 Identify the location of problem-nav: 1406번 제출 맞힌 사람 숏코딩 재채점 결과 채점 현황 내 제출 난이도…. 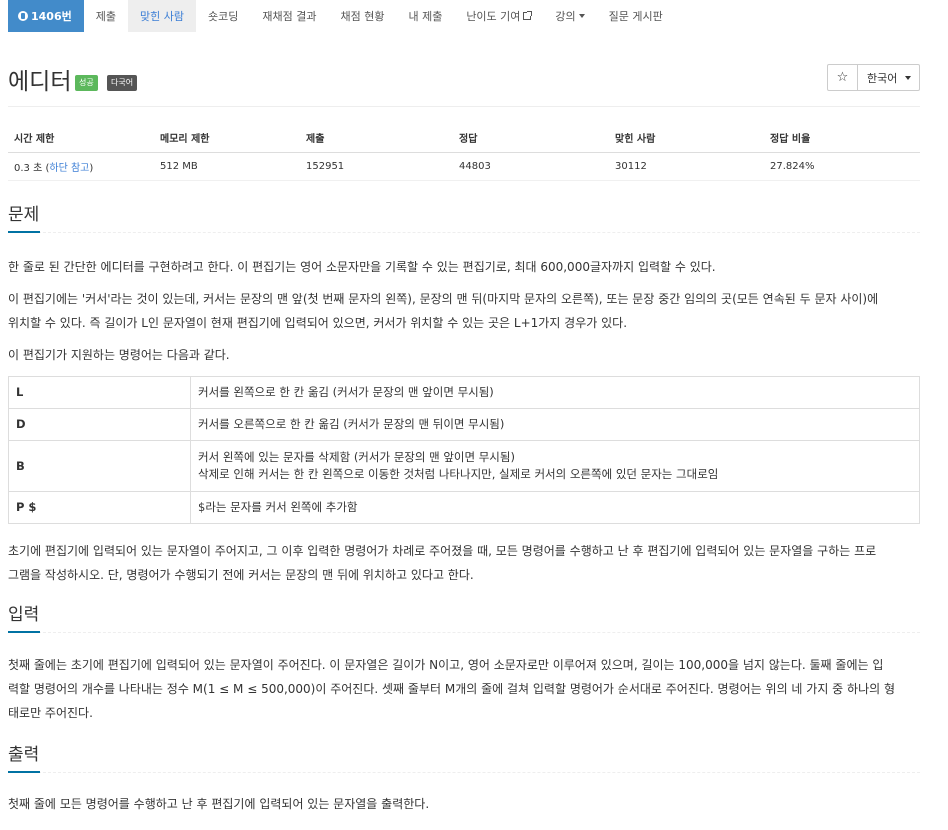
(341, 16).